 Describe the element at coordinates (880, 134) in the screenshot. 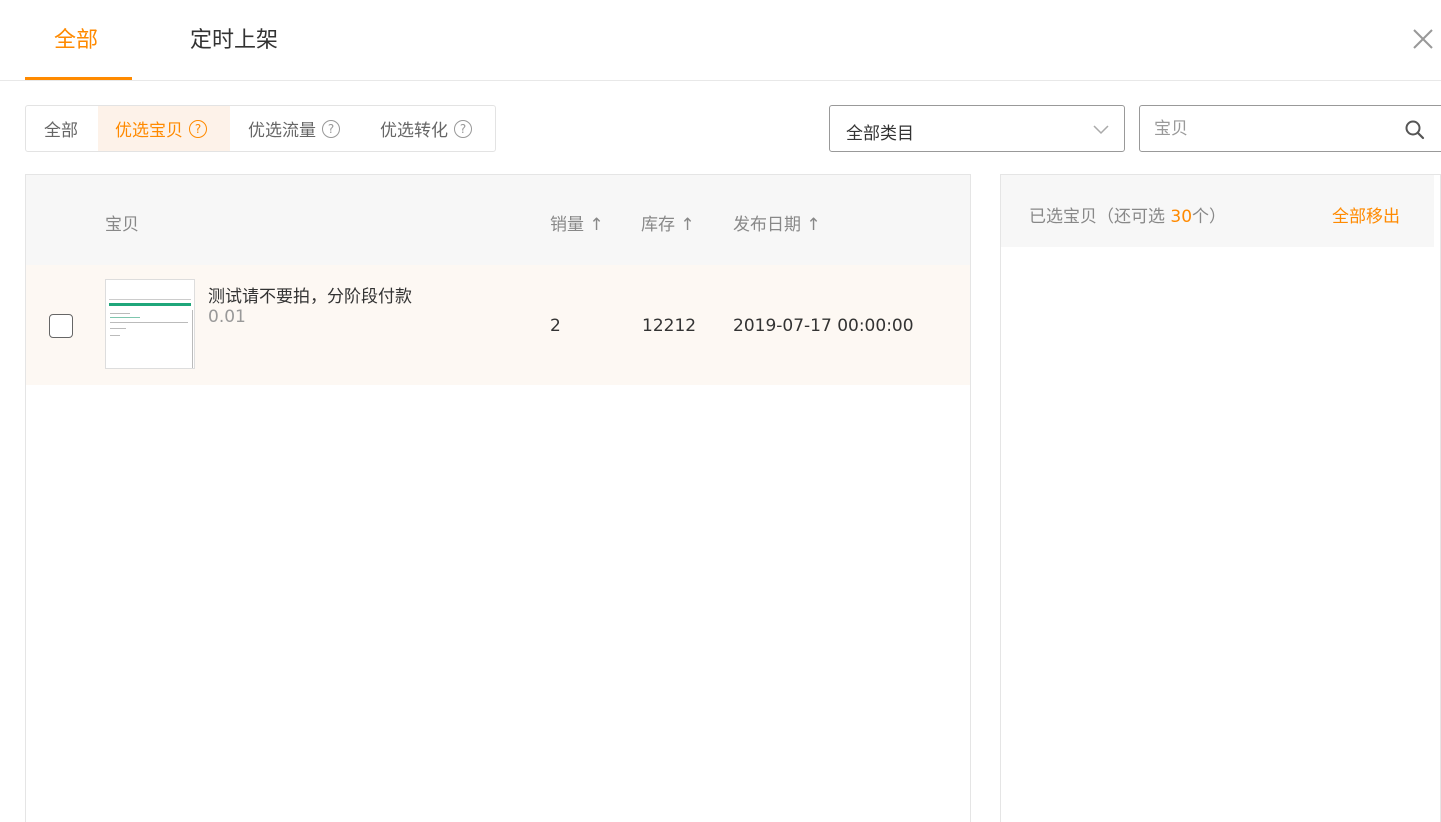

I see `category-select-value: 全部类目` at that location.